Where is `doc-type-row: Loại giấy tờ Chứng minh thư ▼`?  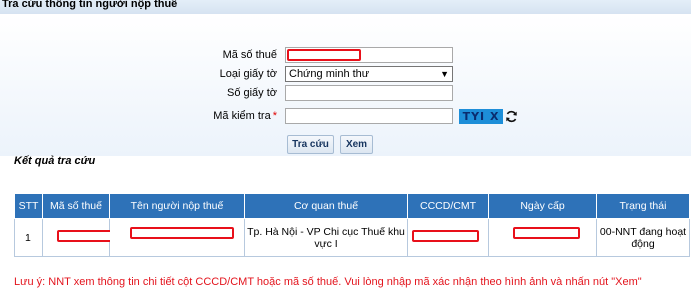 doc-type-row: Loại giấy tờ Chứng minh thư ▼ is located at coordinates (345, 75).